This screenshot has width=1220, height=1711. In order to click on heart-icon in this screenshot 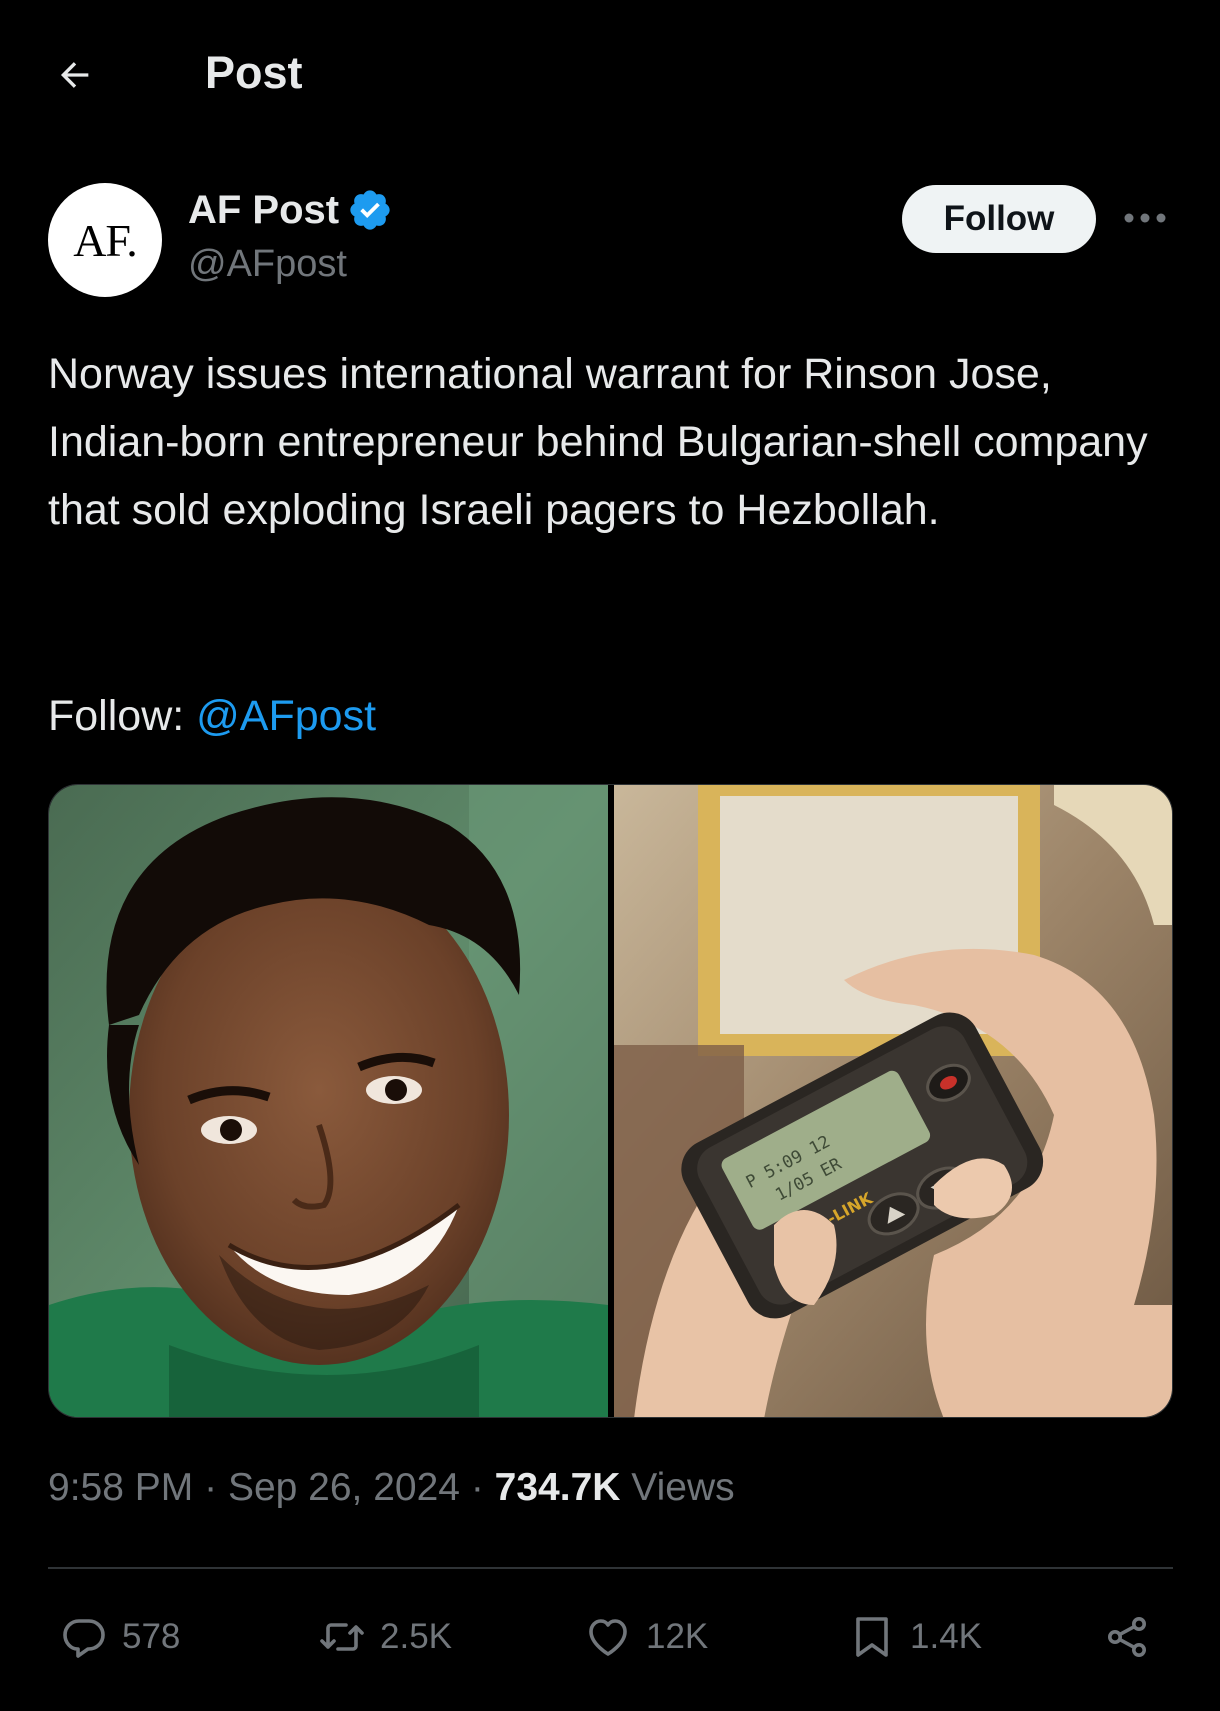, I will do `click(608, 1637)`.